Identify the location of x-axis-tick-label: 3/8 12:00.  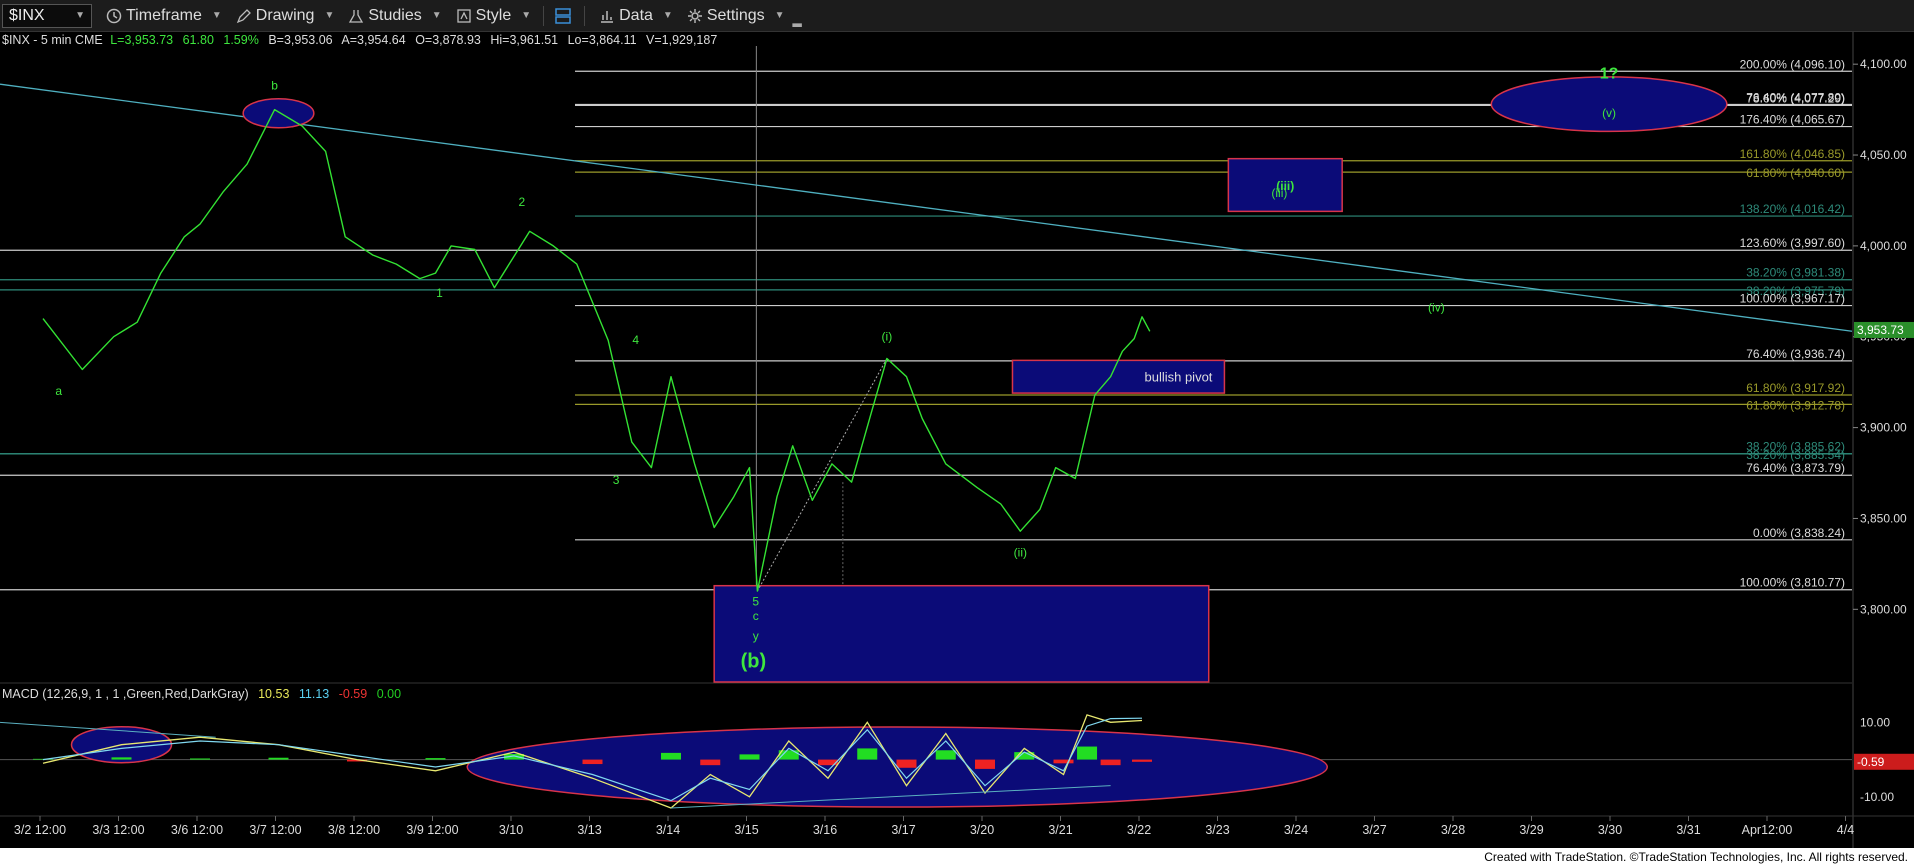
(354, 830).